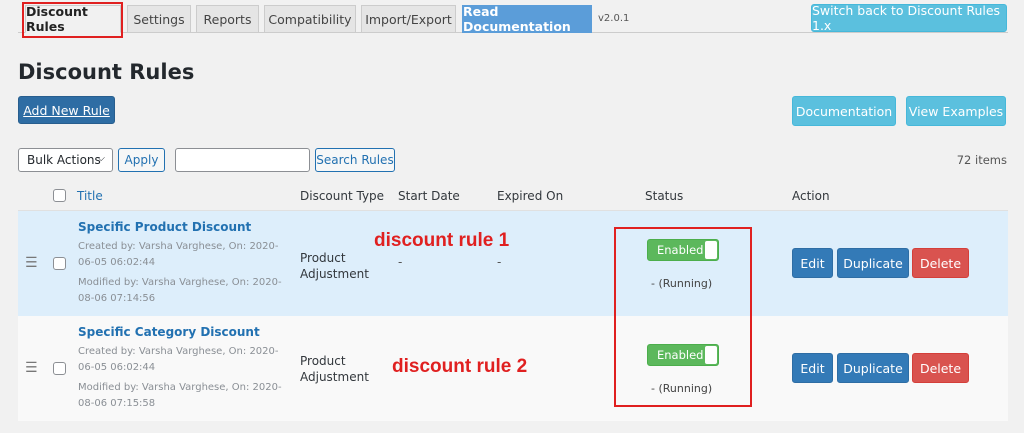  What do you see at coordinates (499, 262) in the screenshot?
I see `rule-expired-on: -` at bounding box center [499, 262].